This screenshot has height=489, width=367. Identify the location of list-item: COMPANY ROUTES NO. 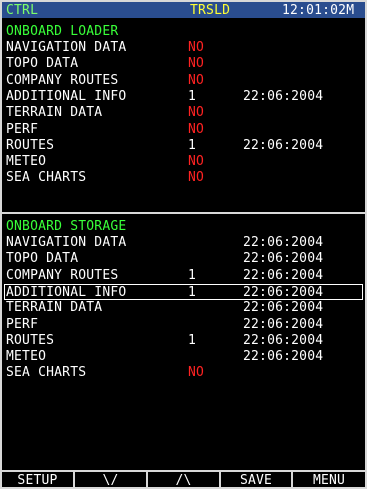
(183, 81).